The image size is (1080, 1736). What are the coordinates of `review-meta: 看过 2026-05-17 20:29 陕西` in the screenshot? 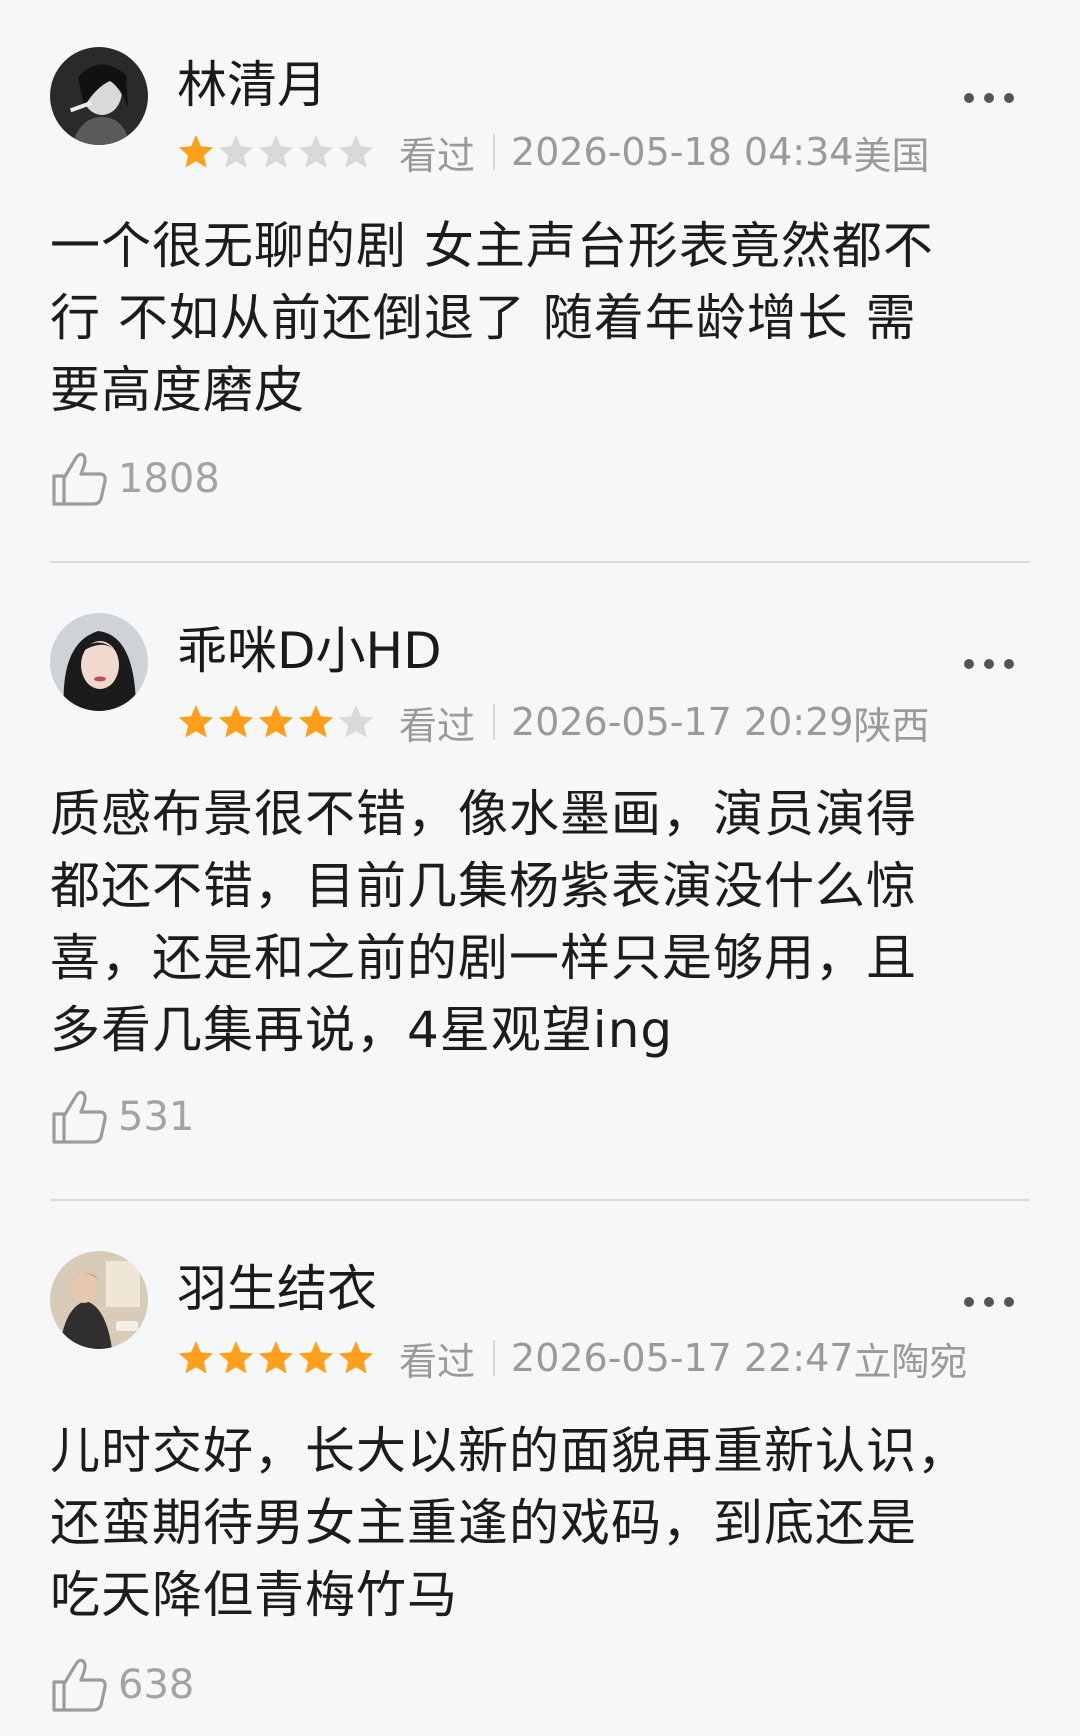 It's located at (553, 724).